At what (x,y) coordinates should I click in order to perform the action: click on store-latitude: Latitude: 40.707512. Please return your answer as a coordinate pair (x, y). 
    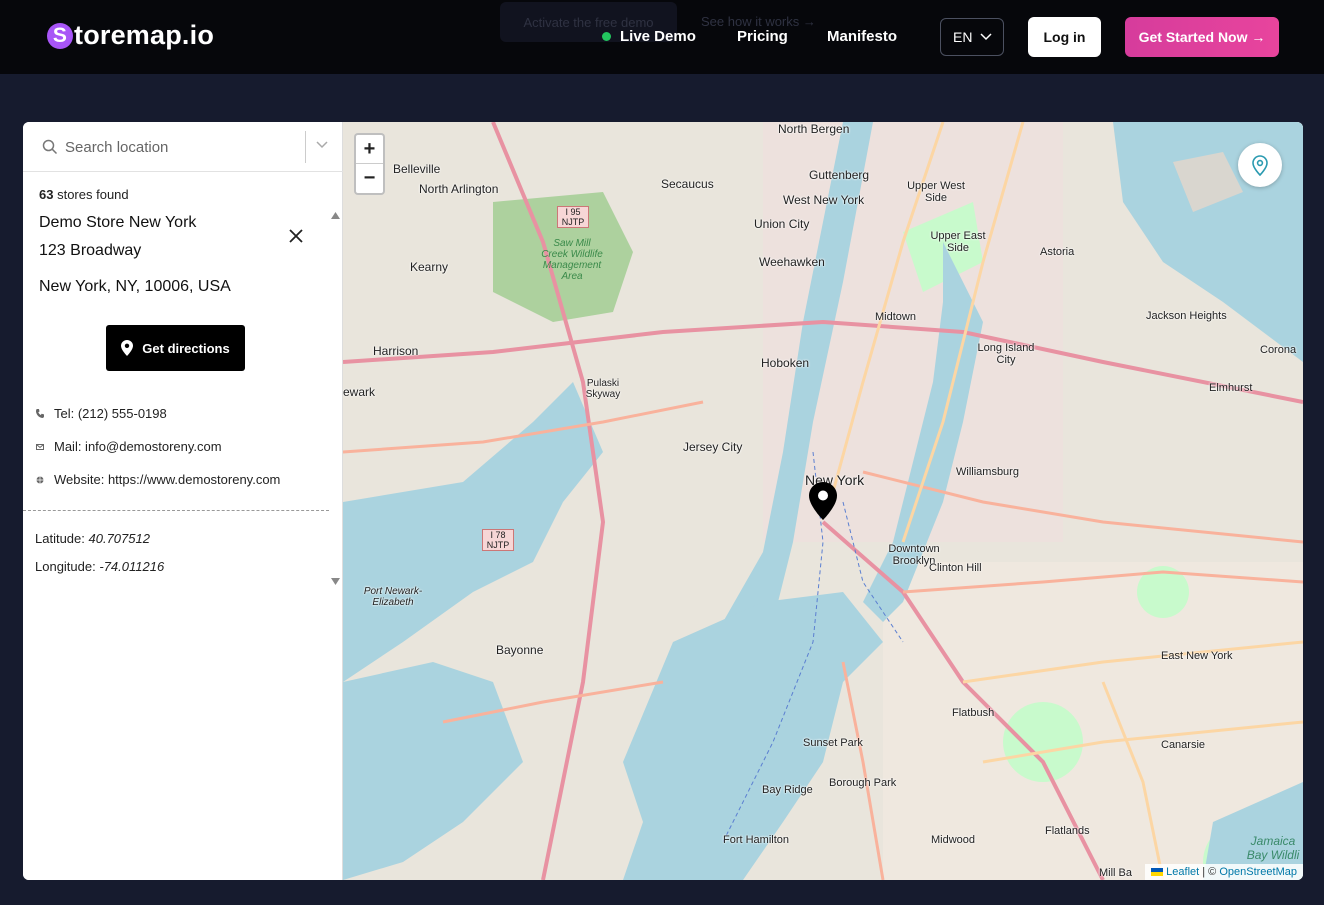
    Looking at the image, I should click on (92, 538).